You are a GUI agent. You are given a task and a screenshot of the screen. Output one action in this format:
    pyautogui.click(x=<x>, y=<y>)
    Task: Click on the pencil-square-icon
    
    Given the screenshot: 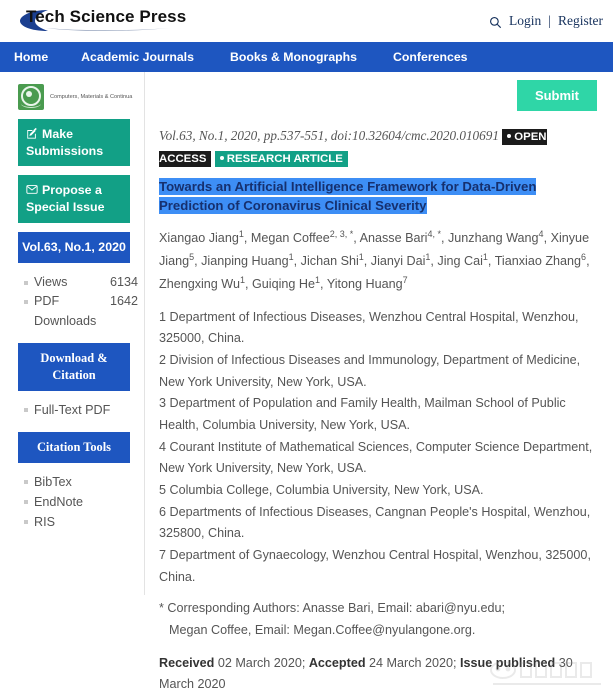 What is the action you would take?
    pyautogui.click(x=32, y=133)
    